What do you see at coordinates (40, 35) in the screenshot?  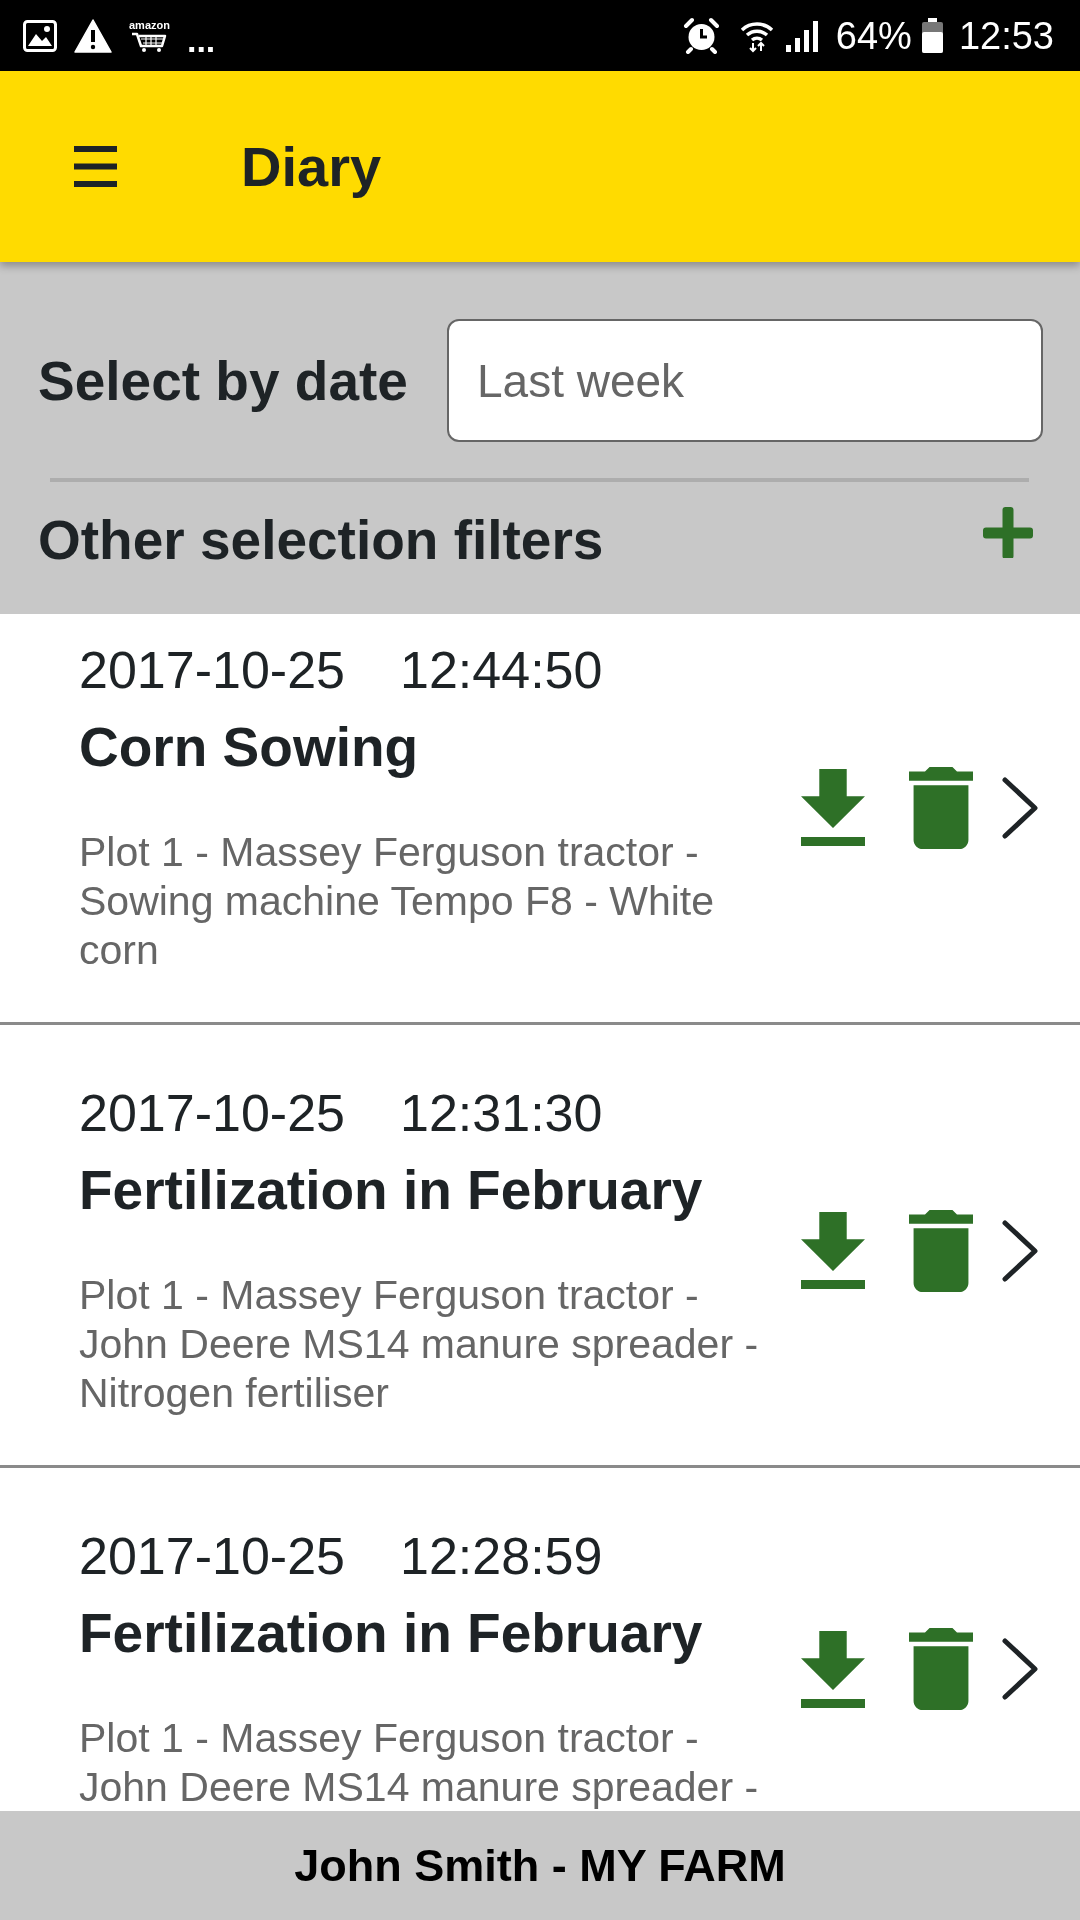 I see `image-icon` at bounding box center [40, 35].